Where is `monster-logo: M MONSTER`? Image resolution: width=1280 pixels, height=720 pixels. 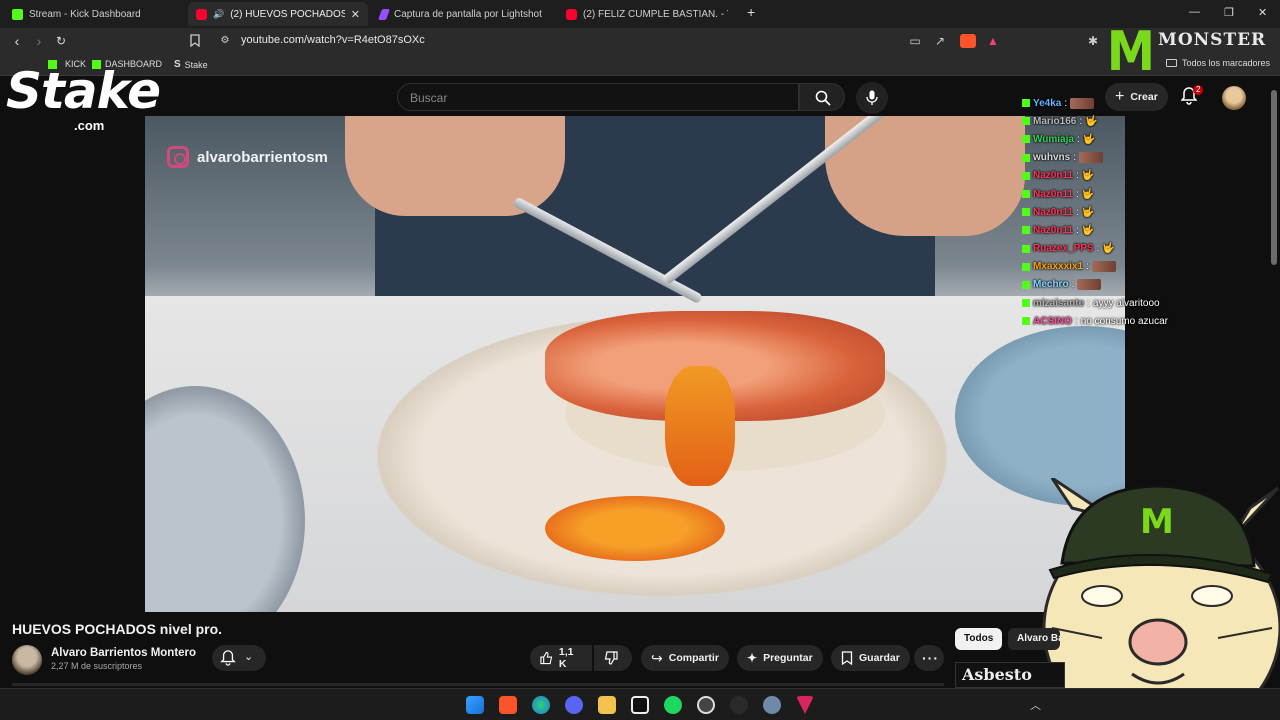
monster-logo: M MONSTER is located at coordinates (1192, 51).